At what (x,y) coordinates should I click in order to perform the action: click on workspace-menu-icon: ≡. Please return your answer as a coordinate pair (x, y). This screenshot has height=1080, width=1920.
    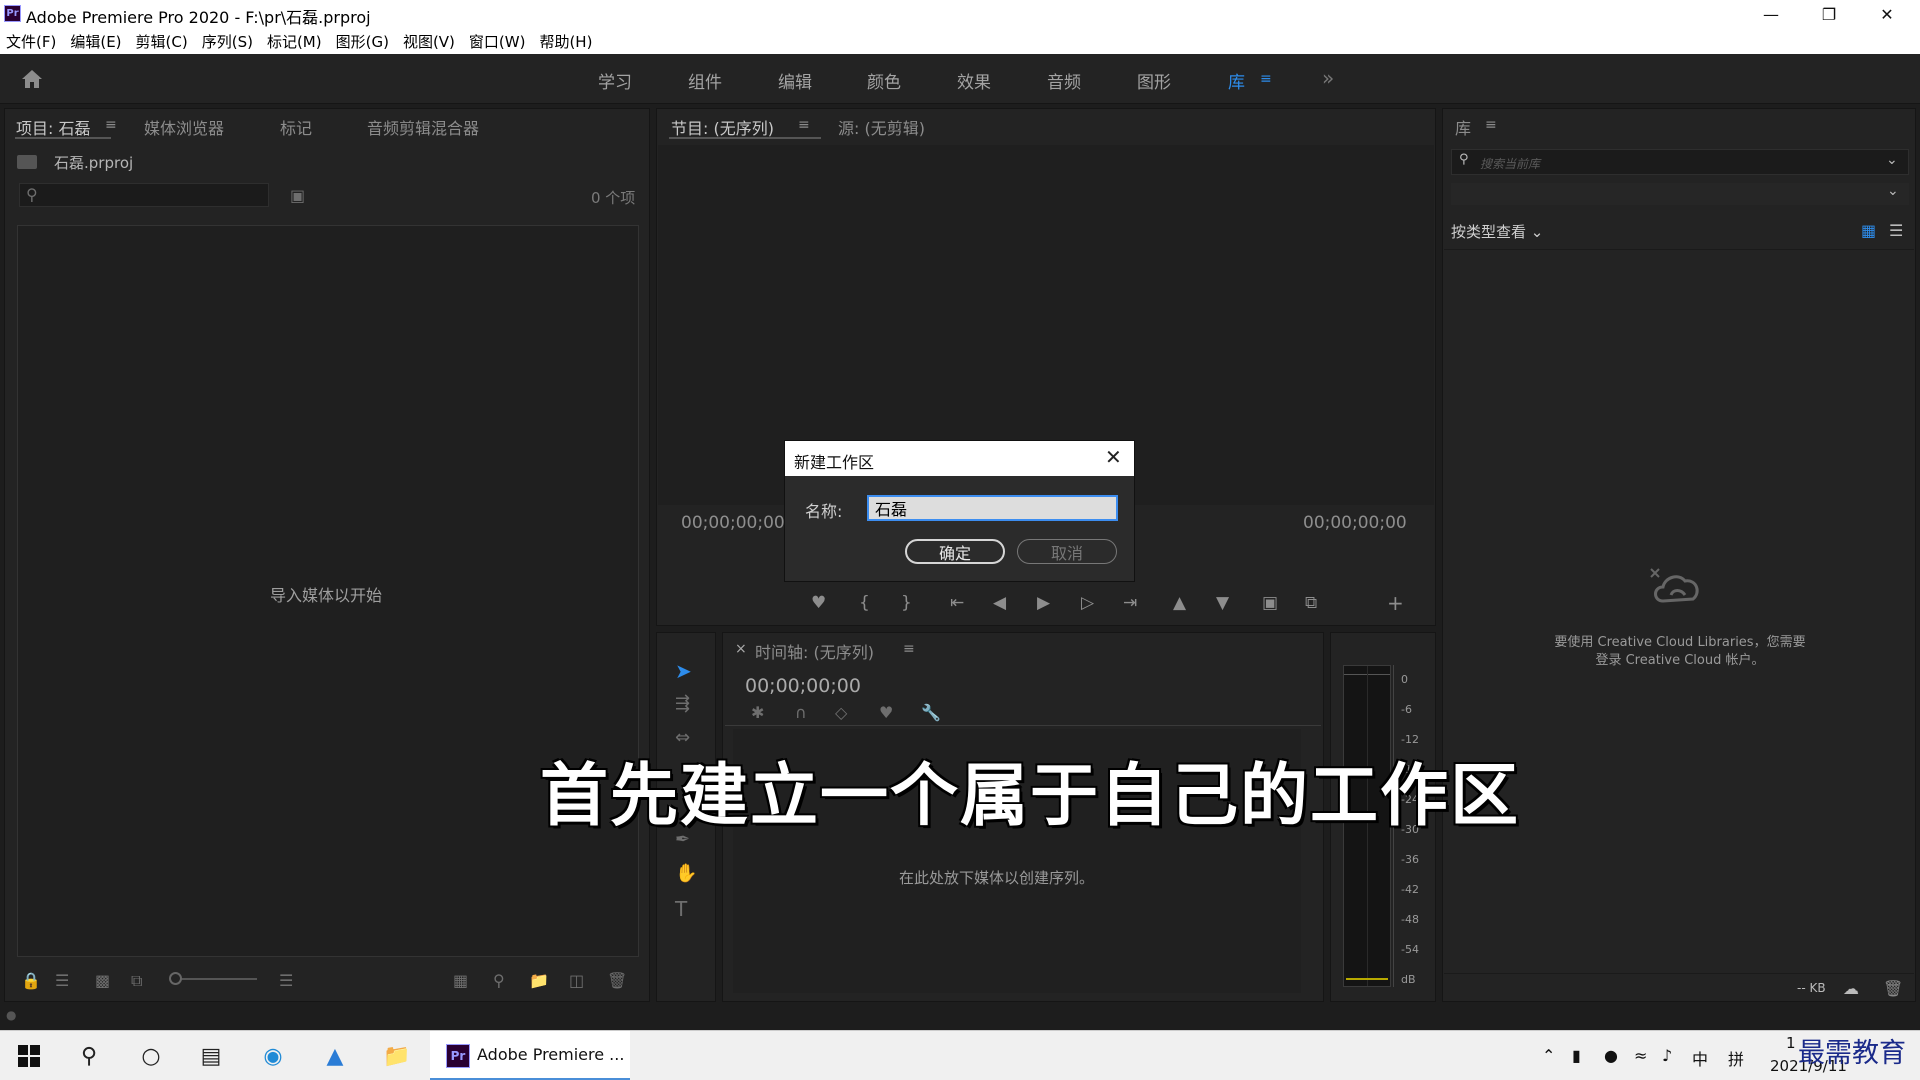
    Looking at the image, I should click on (1266, 79).